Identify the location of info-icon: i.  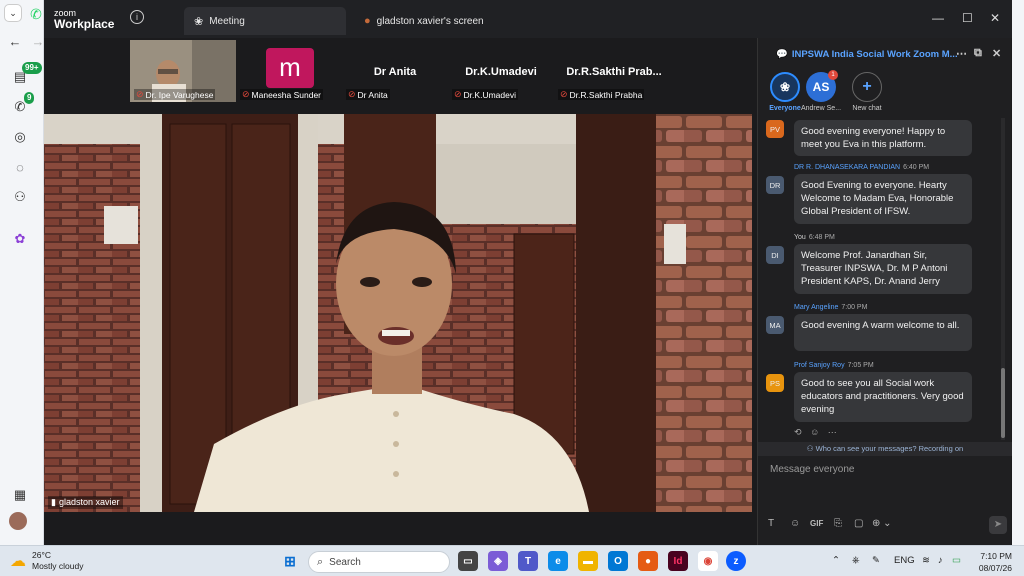
(137, 17).